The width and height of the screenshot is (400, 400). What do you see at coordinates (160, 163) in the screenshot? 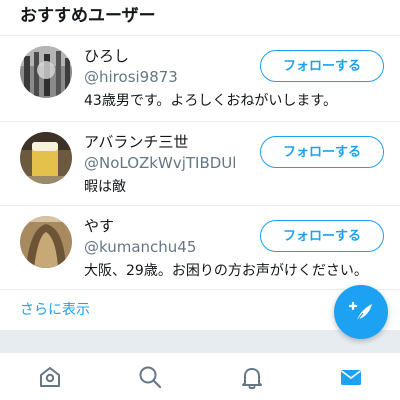
I see `user-handle: @NoLOZkWvjTIBDUl` at bounding box center [160, 163].